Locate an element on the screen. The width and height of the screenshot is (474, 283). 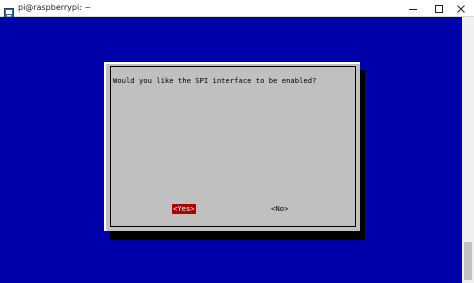
minimize-icon is located at coordinates (413, 9).